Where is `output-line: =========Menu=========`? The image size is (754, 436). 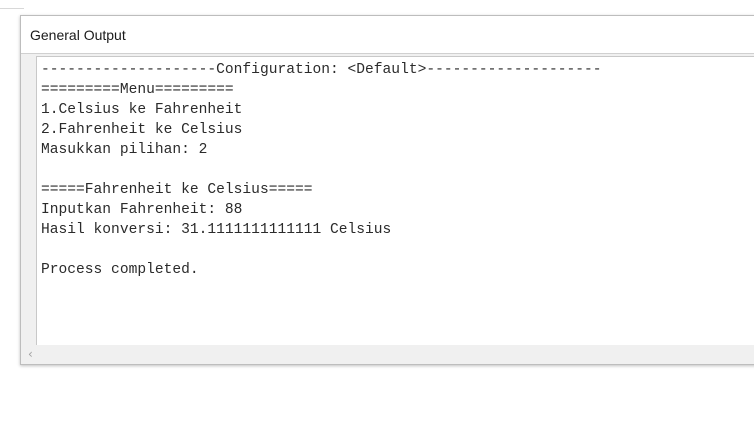 output-line: =========Menu========= is located at coordinates (137, 90).